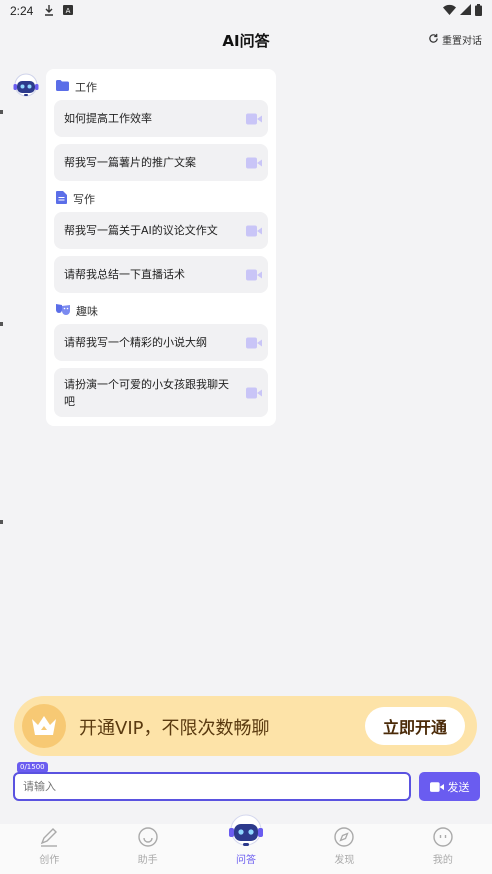  What do you see at coordinates (147, 849) in the screenshot?
I see `nav-item-assistant: 助手` at bounding box center [147, 849].